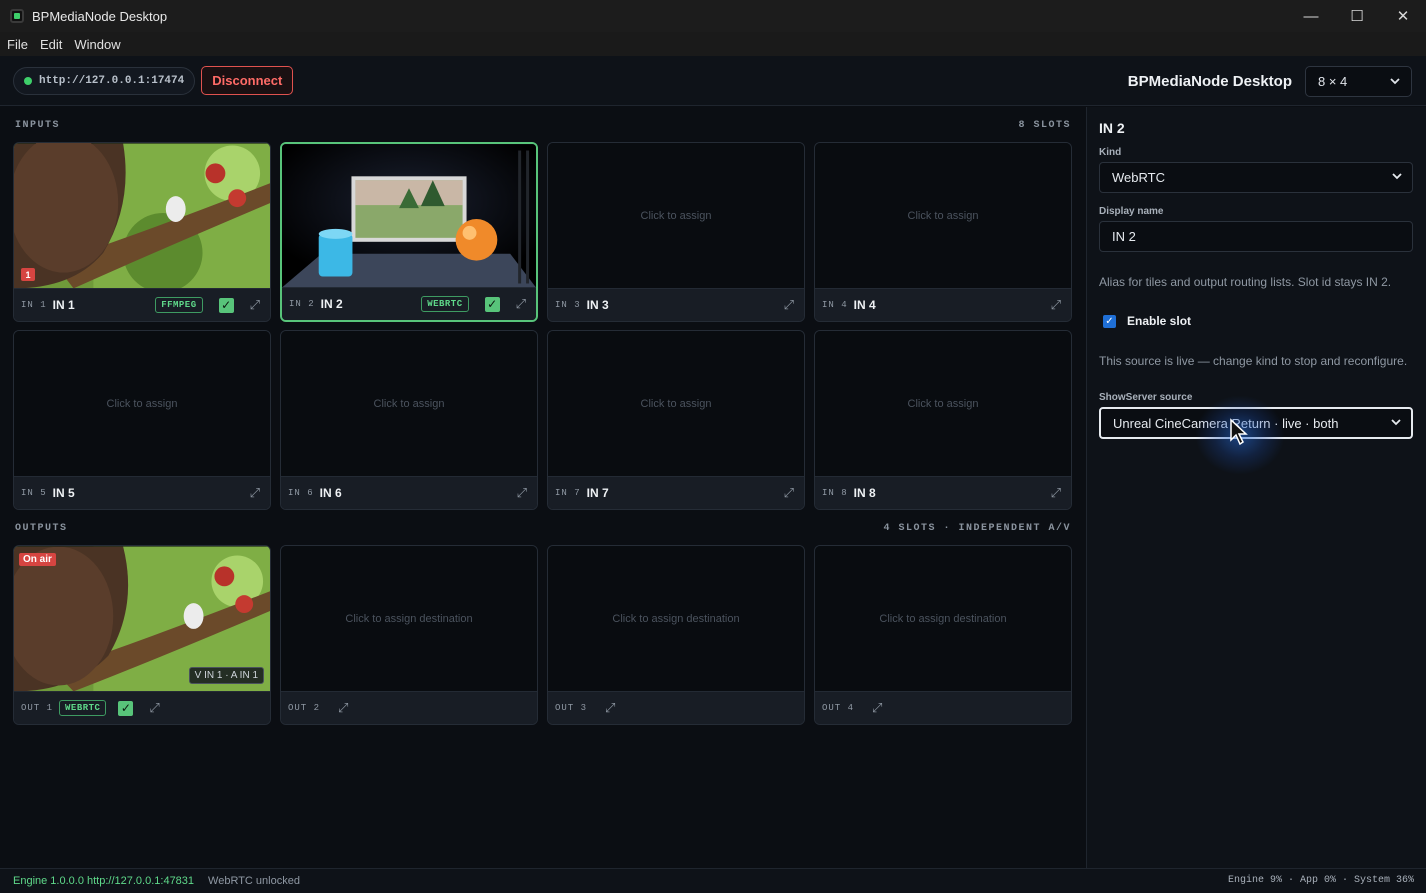 The width and height of the screenshot is (1426, 893). Describe the element at coordinates (1256, 423) in the screenshot. I see `source-select: Unreal CineCamera Return · live · both` at that location.